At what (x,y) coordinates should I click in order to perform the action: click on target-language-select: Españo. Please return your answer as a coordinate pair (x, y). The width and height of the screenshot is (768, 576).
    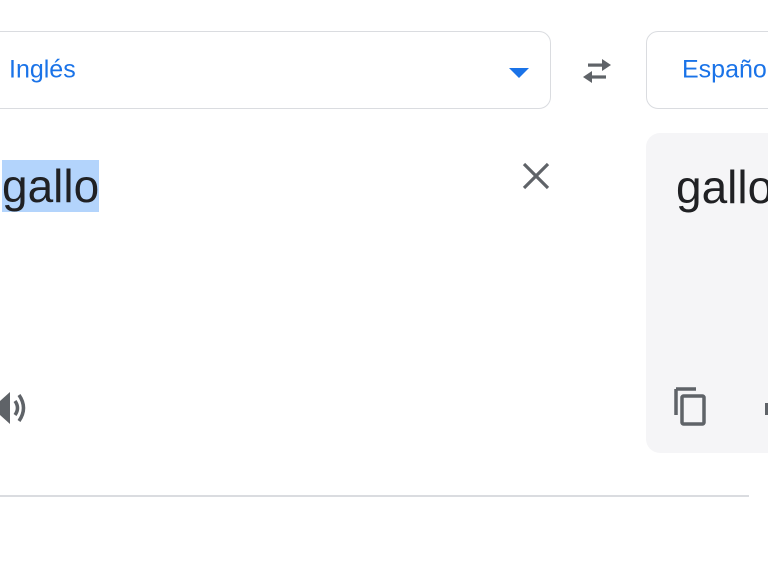
    Looking at the image, I should click on (707, 70).